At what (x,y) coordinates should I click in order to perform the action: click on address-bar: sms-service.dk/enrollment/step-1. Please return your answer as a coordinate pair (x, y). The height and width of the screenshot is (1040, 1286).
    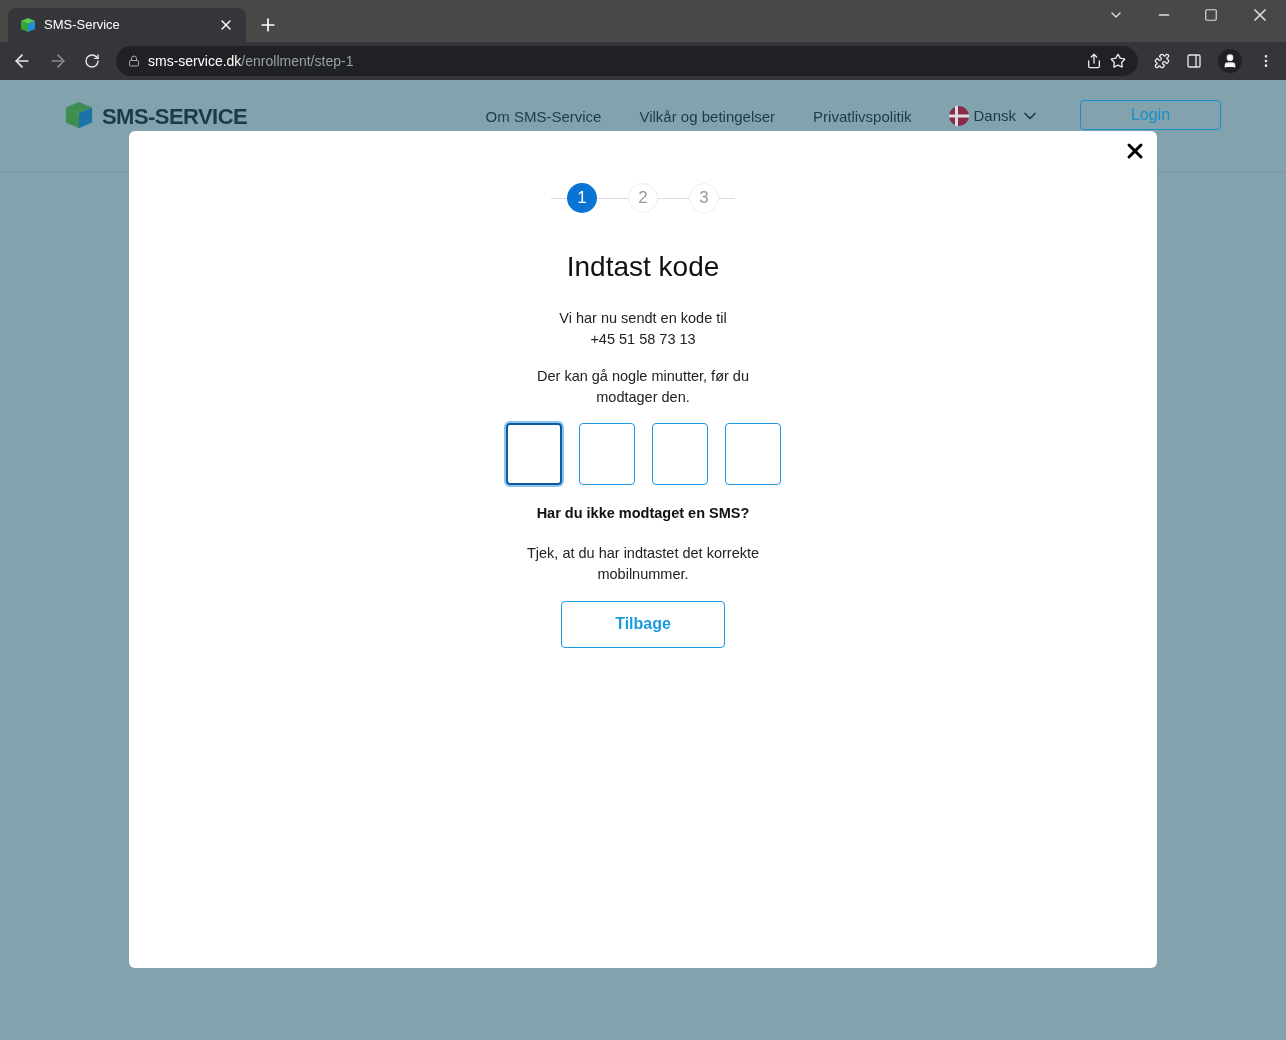
    Looking at the image, I should click on (627, 61).